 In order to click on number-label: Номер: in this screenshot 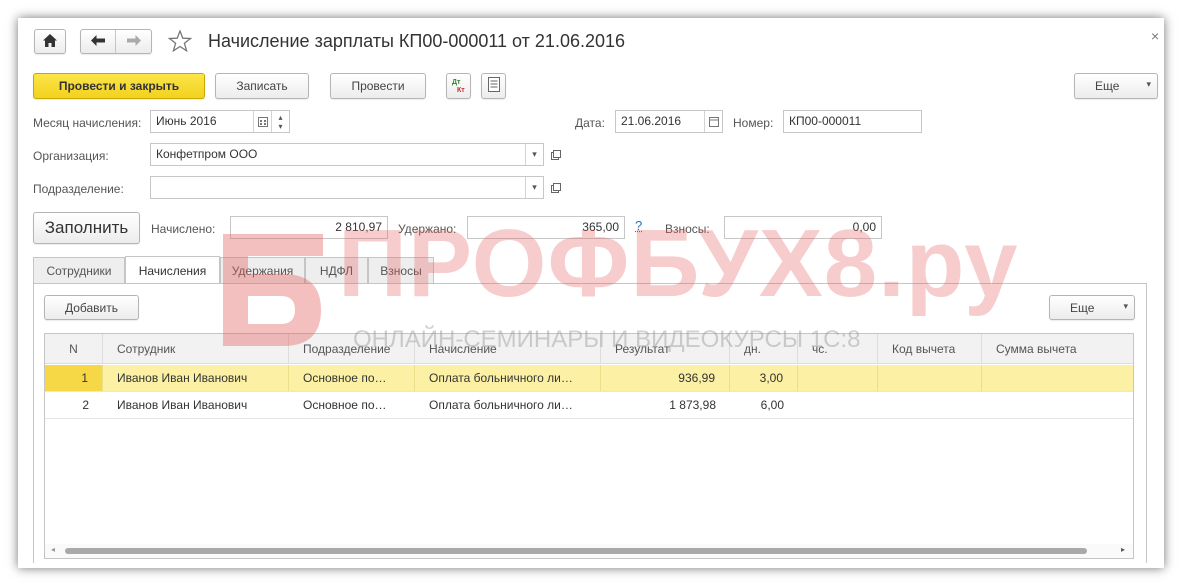, I will do `click(753, 123)`.